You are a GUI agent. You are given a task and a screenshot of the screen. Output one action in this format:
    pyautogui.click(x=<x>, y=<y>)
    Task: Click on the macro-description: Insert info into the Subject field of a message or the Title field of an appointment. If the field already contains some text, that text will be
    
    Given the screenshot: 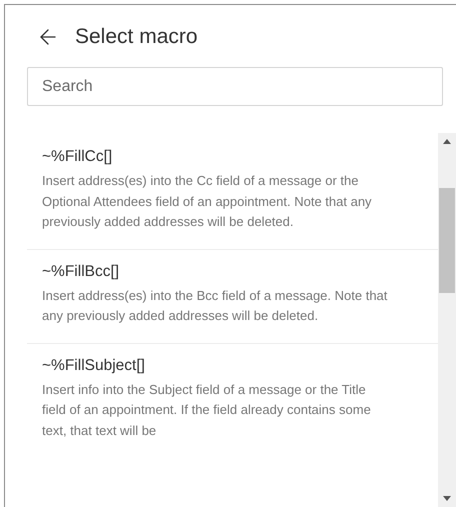 What is the action you would take?
    pyautogui.click(x=207, y=410)
    